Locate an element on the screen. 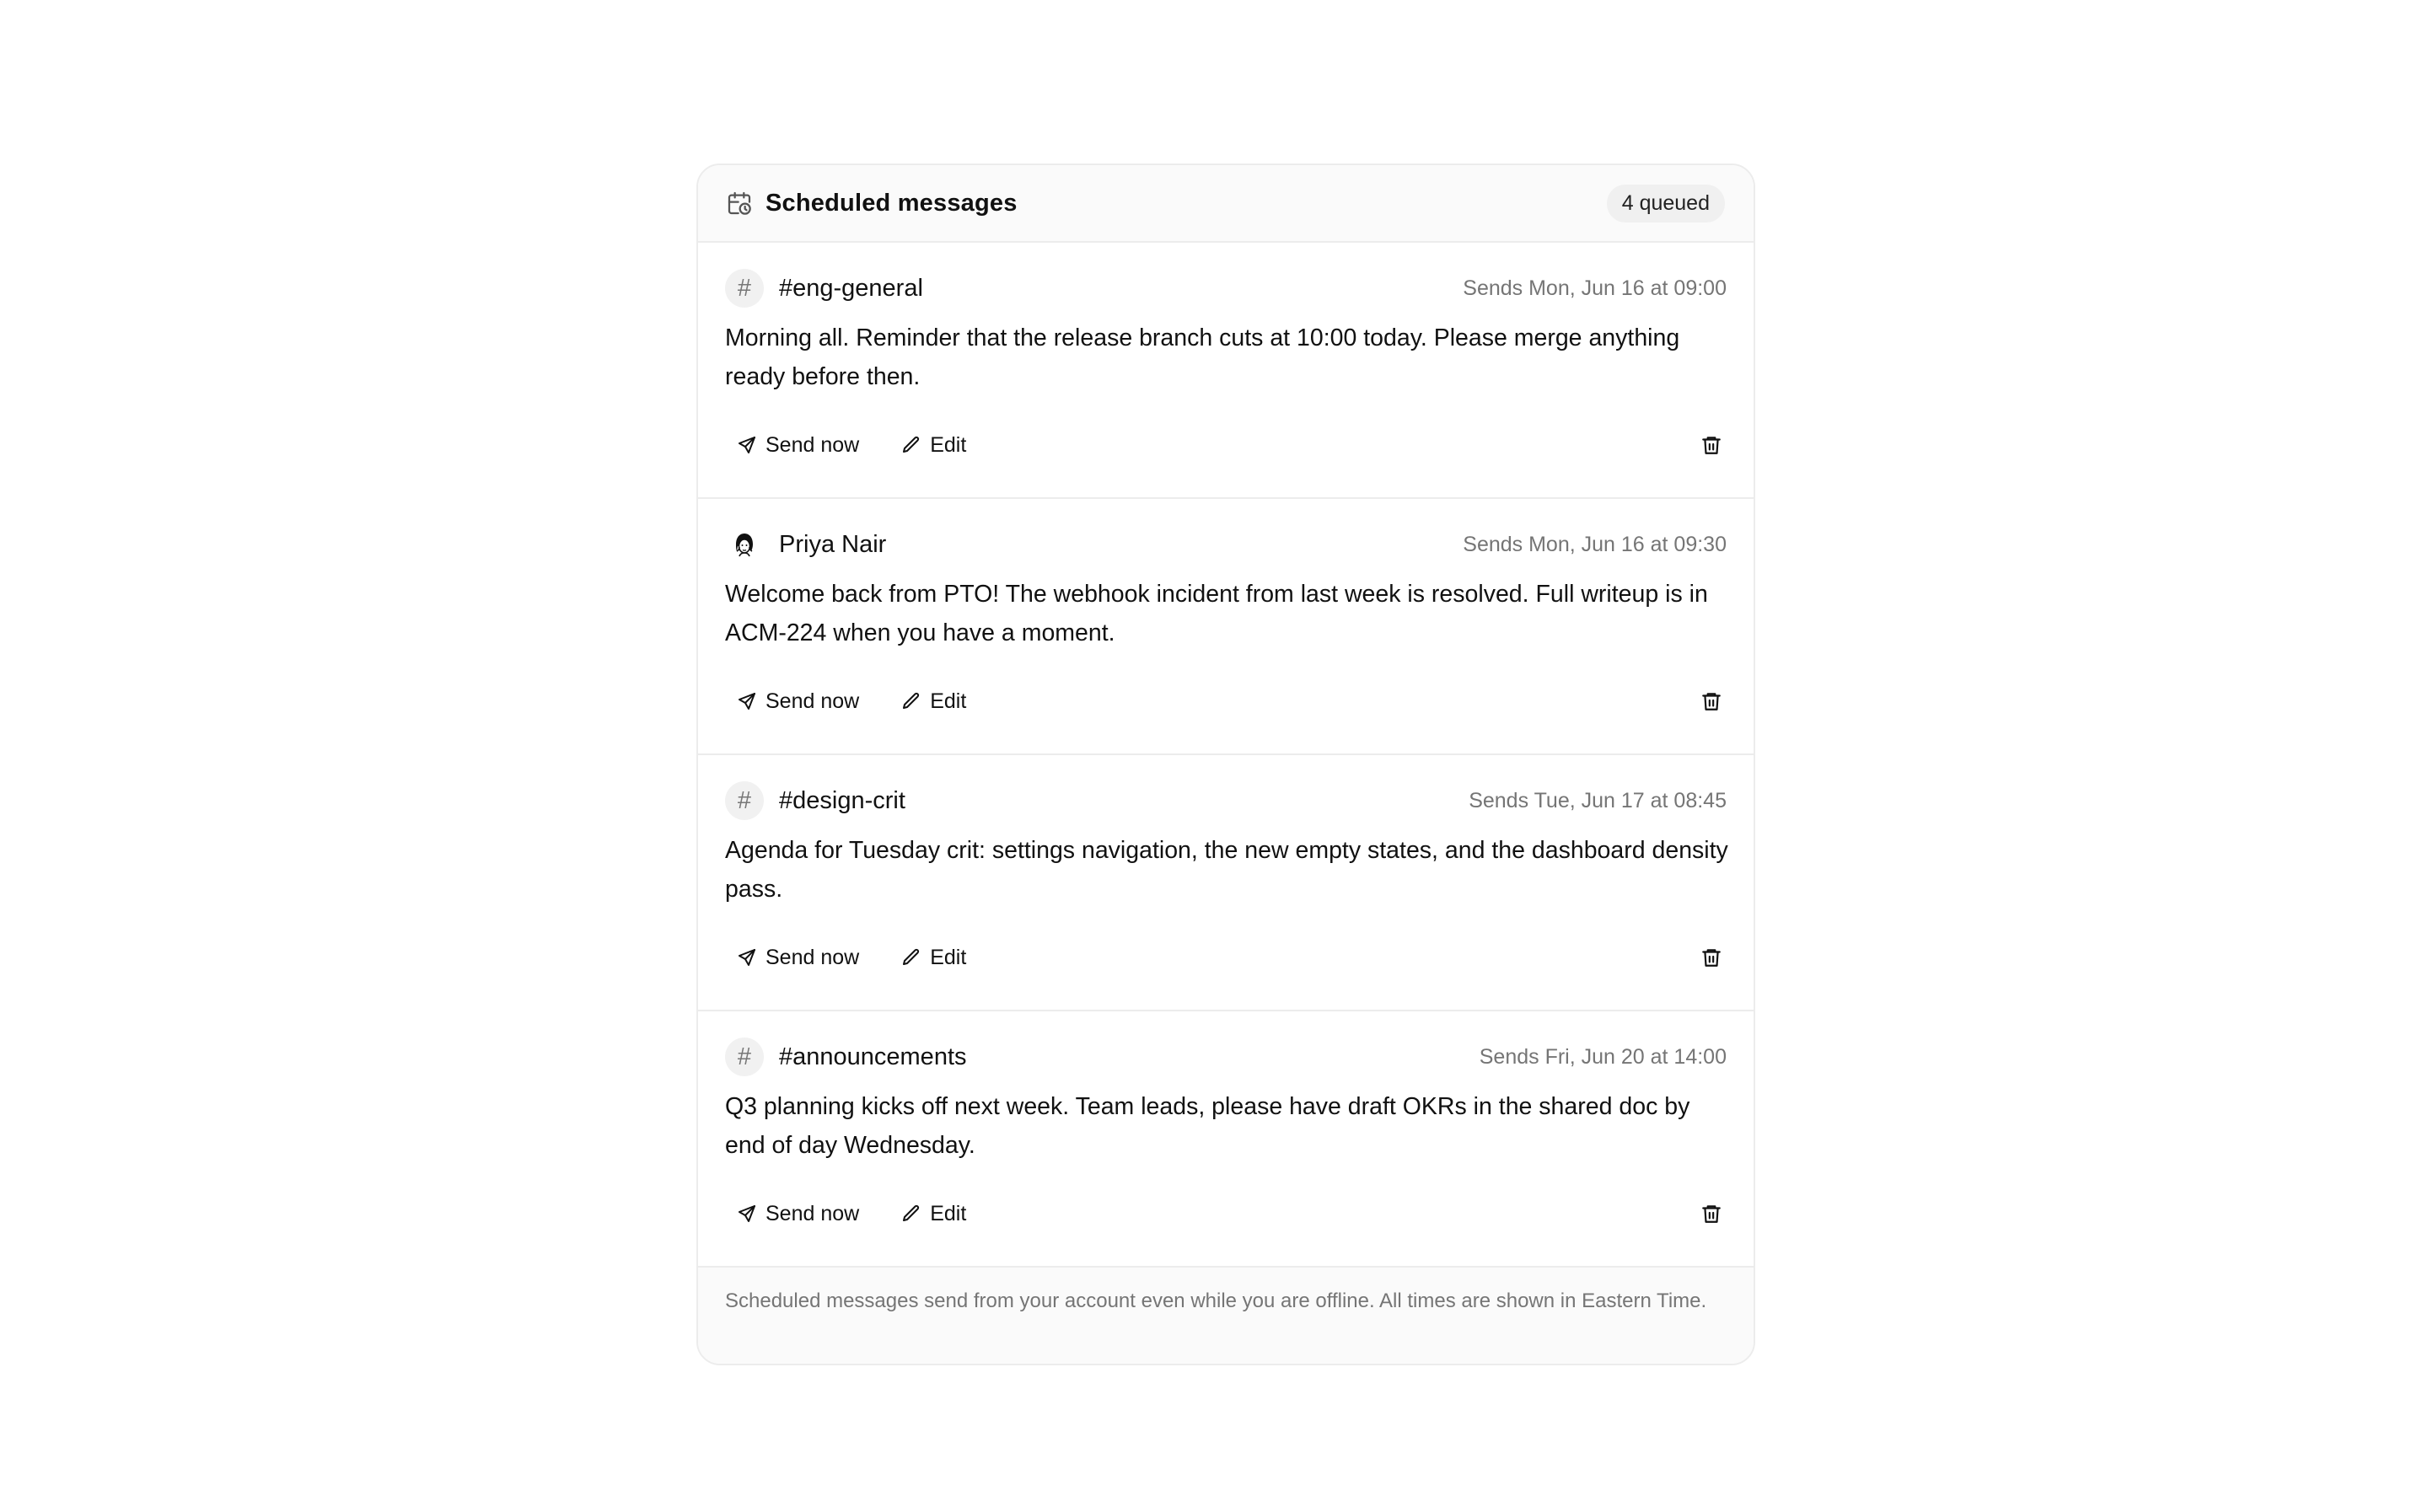  panel-header: Scheduled messages 4 queued is located at coordinates (1226, 204).